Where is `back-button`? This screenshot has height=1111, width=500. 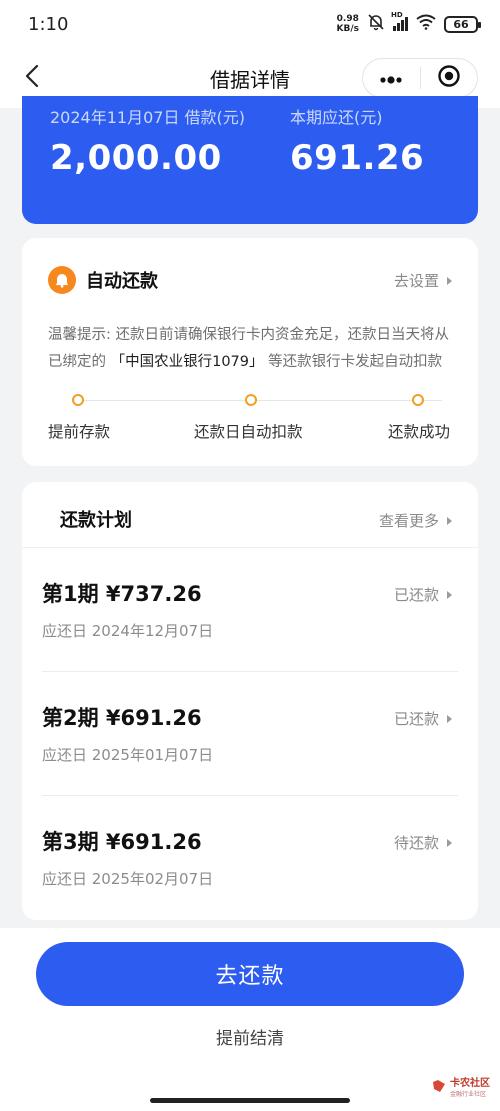 back-button is located at coordinates (32, 78).